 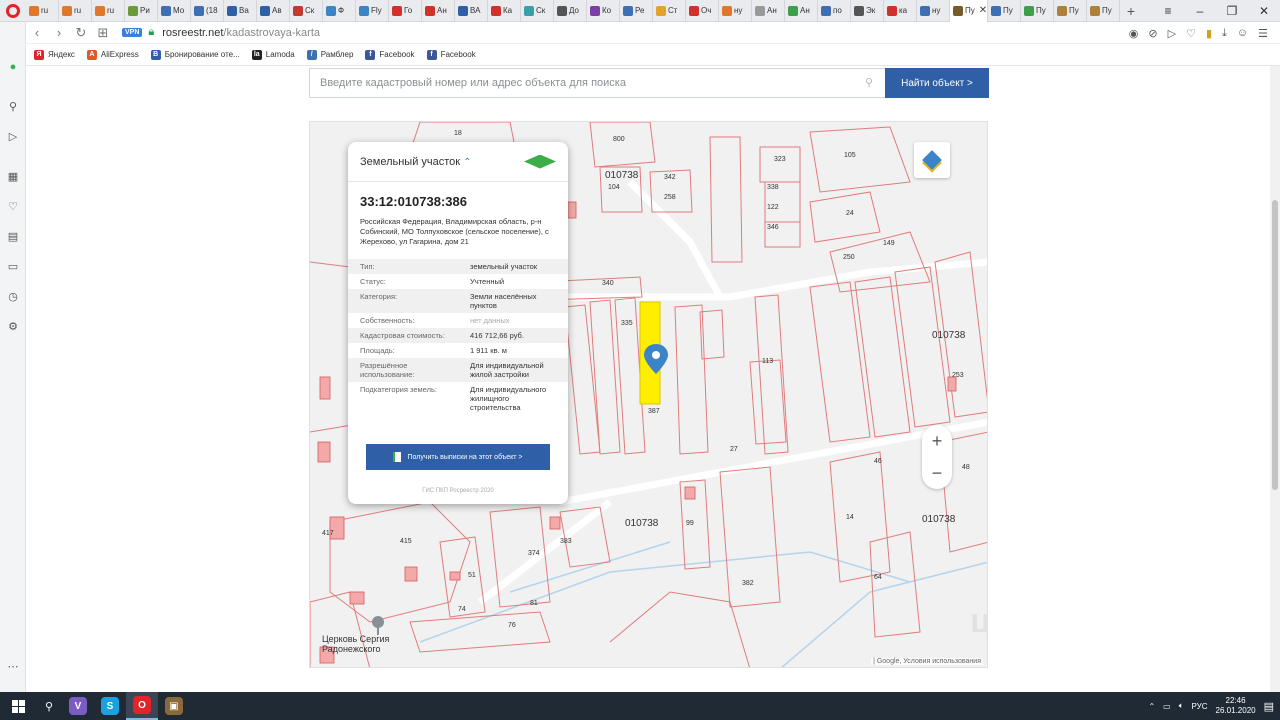 What do you see at coordinates (900, 11) in the screenshot?
I see `browser-tab: ка` at bounding box center [900, 11].